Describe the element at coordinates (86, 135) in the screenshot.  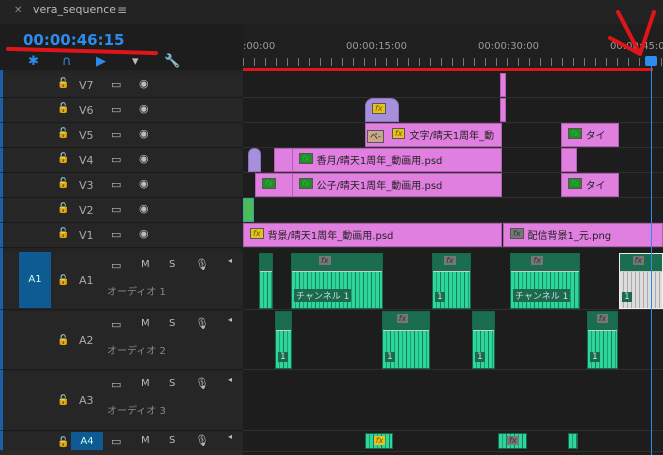
I see `track-name: V5` at that location.